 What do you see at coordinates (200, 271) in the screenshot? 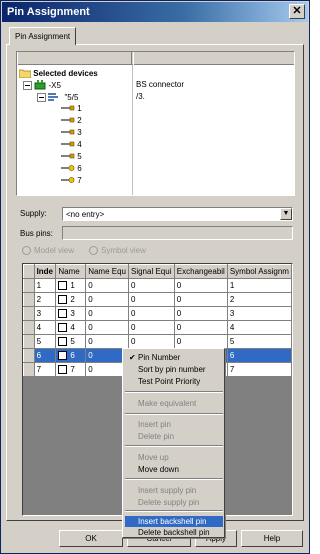
I see `column-header: Exchangeabil` at bounding box center [200, 271].